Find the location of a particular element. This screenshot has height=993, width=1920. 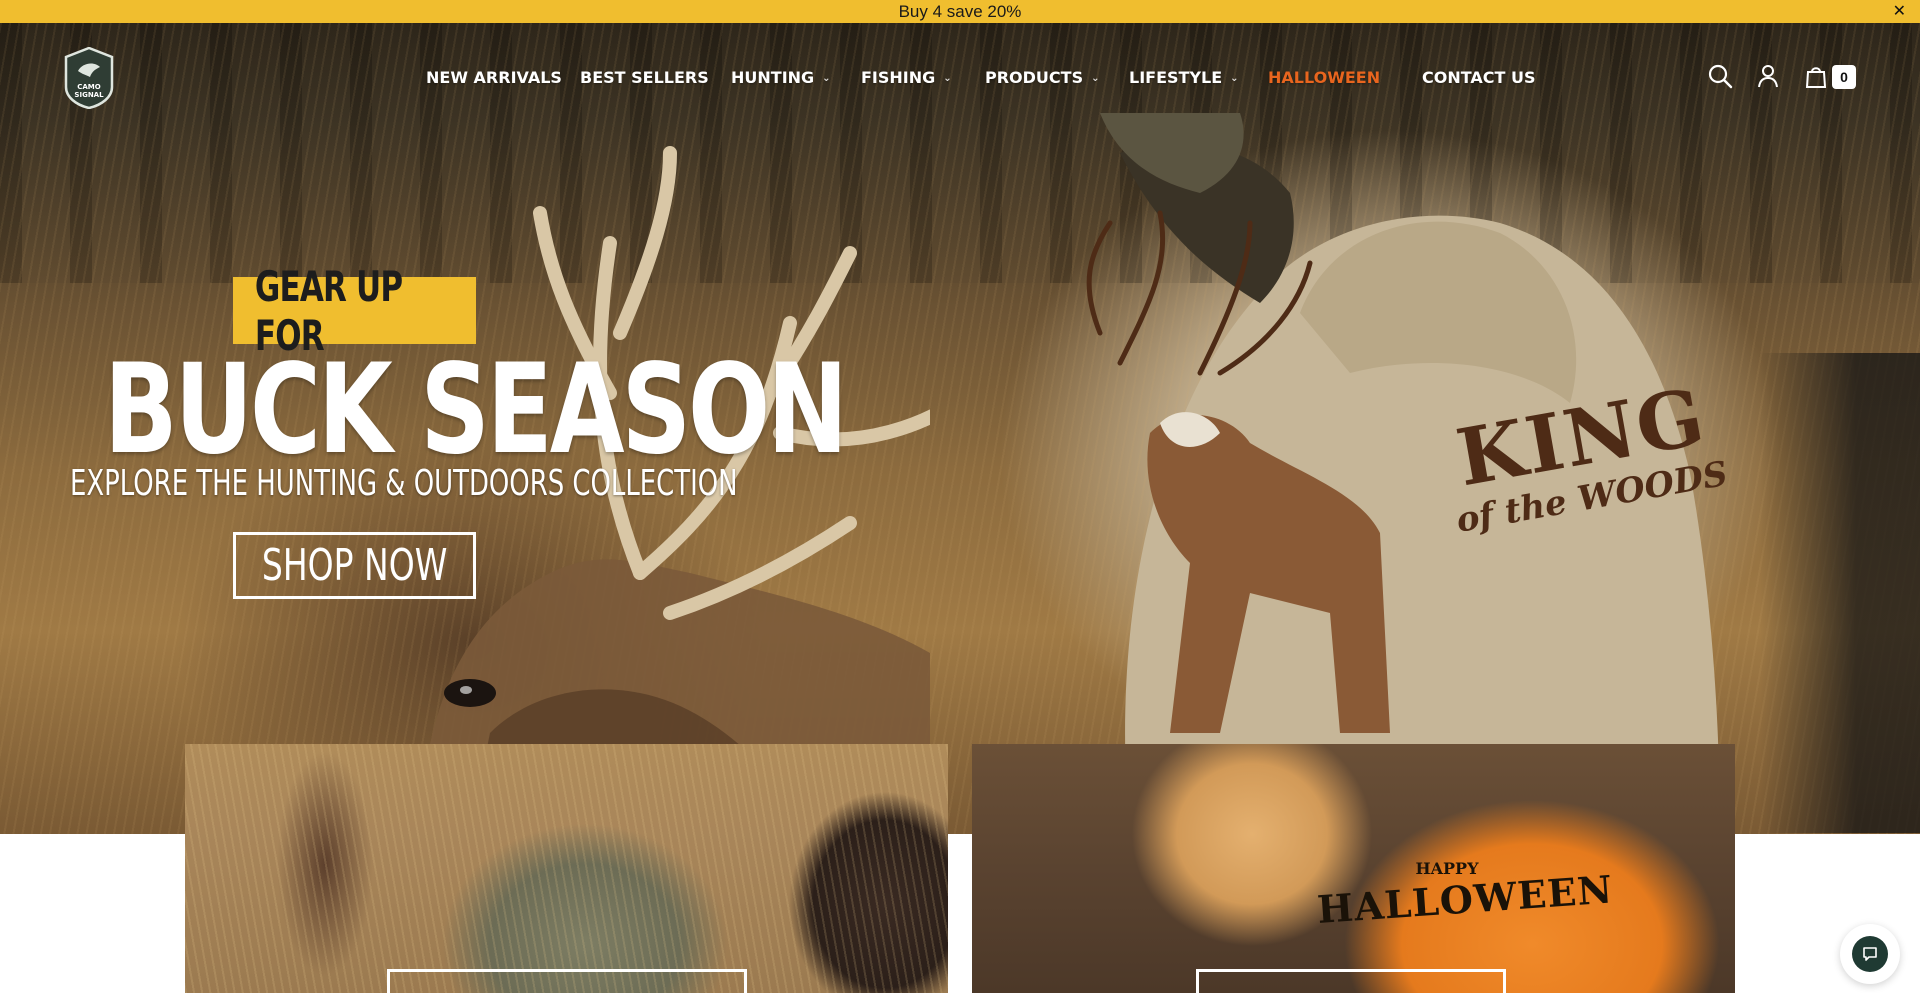

shop-now-label: SHOP NOW is located at coordinates (354, 565).